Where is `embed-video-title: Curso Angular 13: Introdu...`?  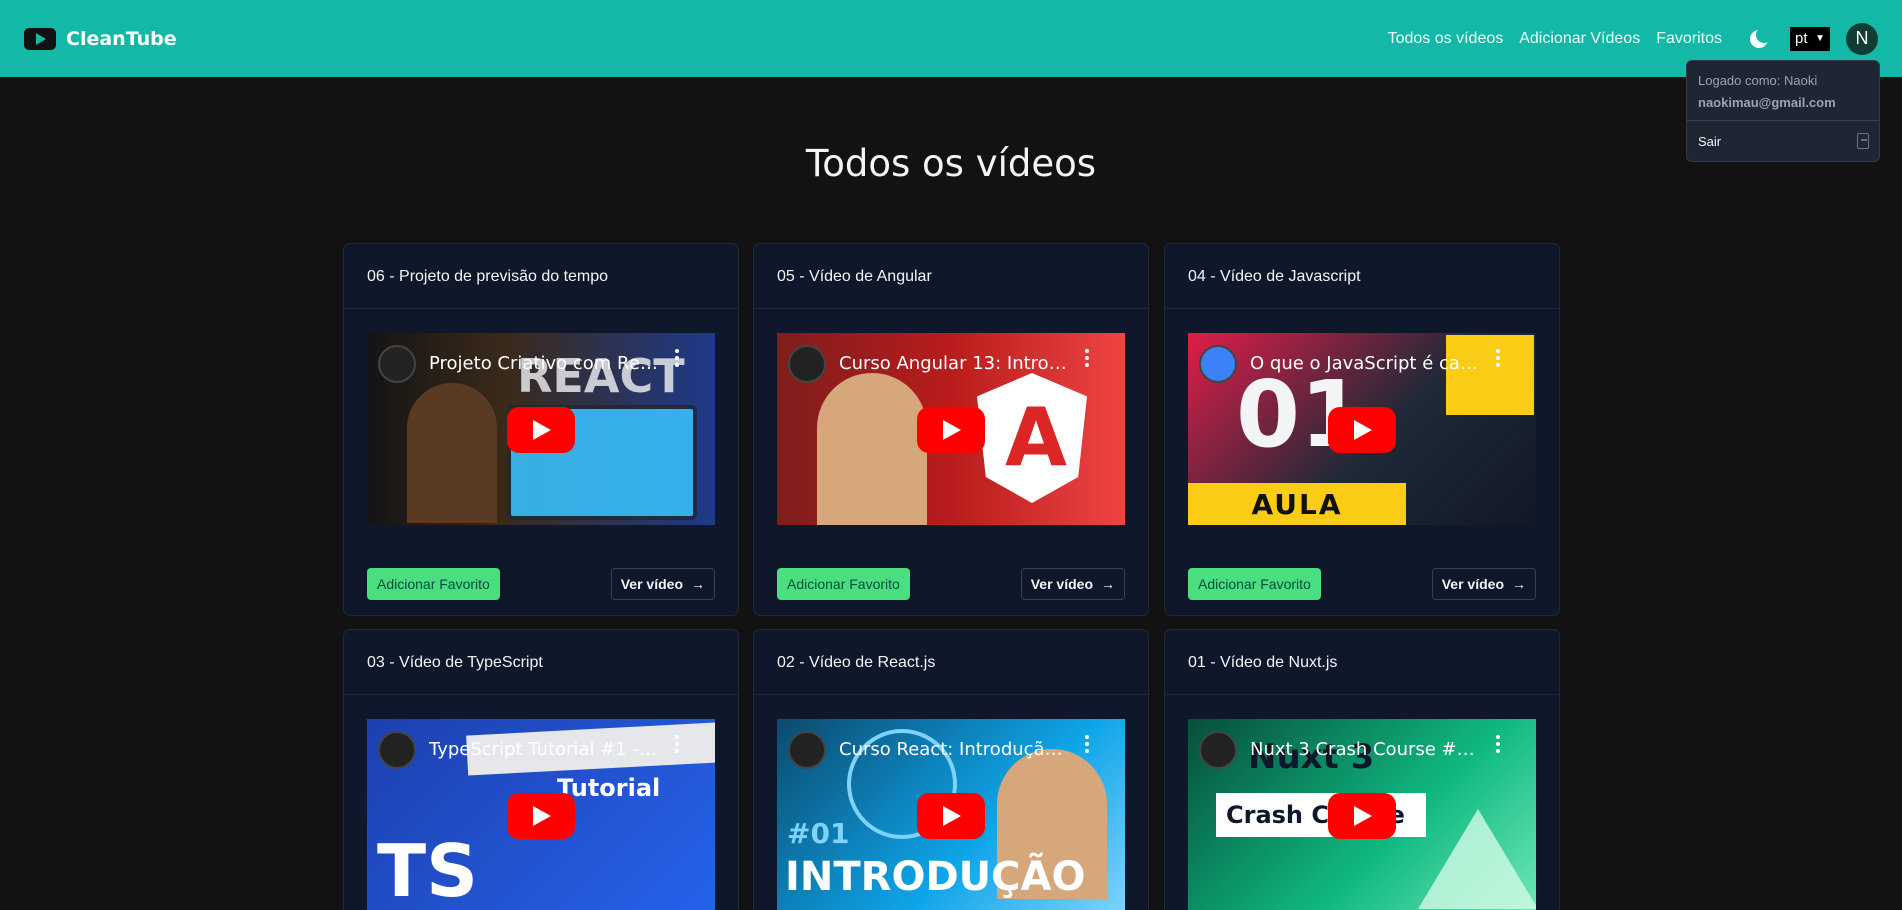 embed-video-title: Curso Angular 13: Introdu... is located at coordinates (954, 363).